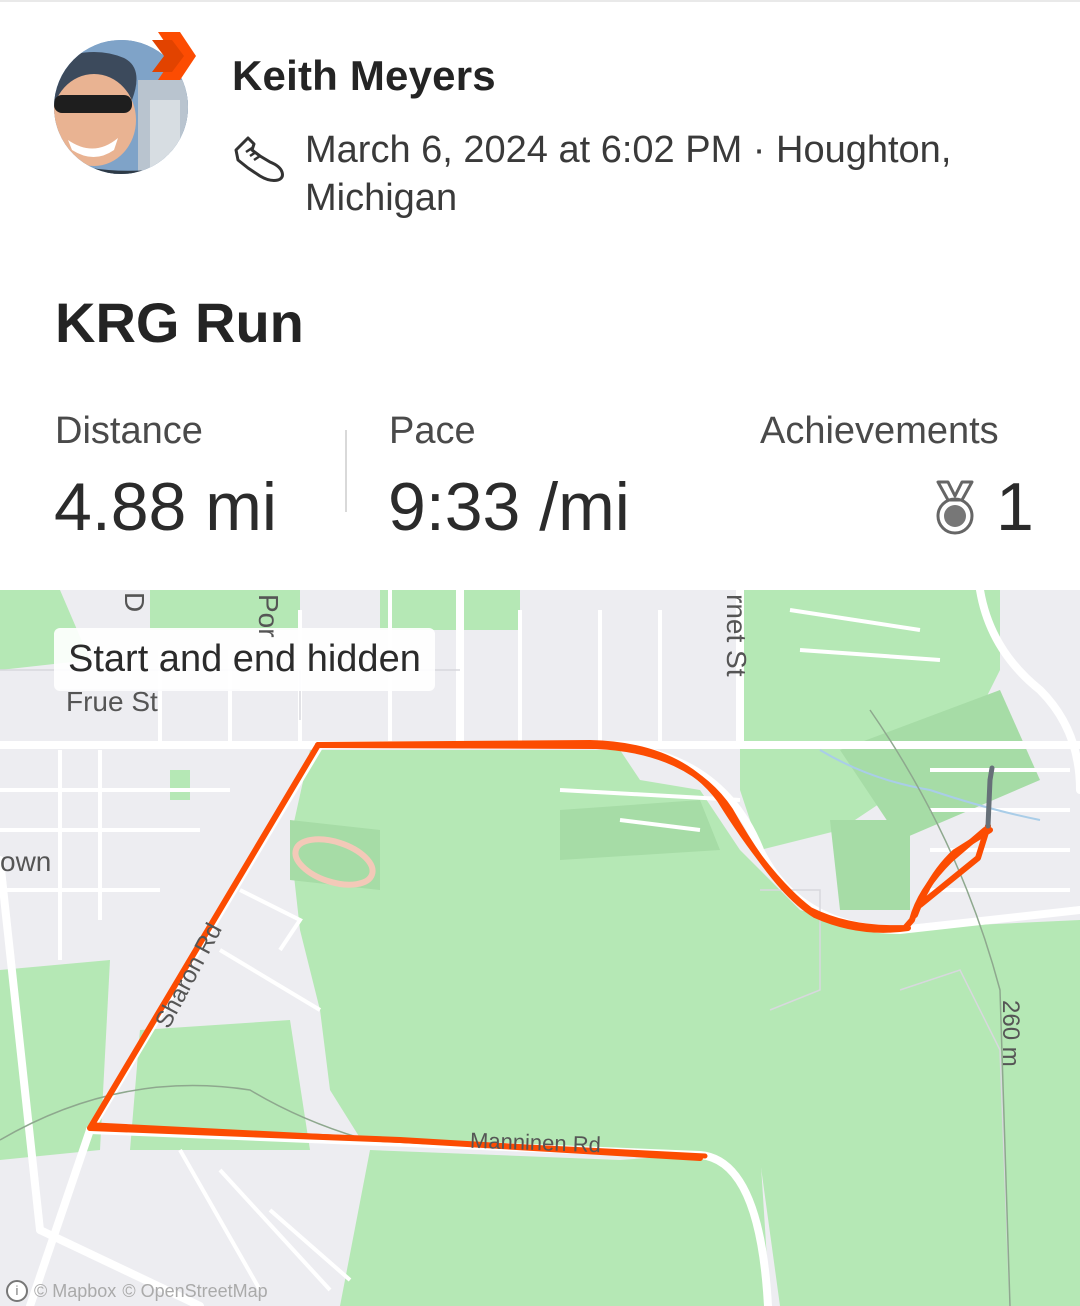 Image resolution: width=1080 pixels, height=1306 pixels. Describe the element at coordinates (129, 431) in the screenshot. I see `distance-label: Distance` at that location.